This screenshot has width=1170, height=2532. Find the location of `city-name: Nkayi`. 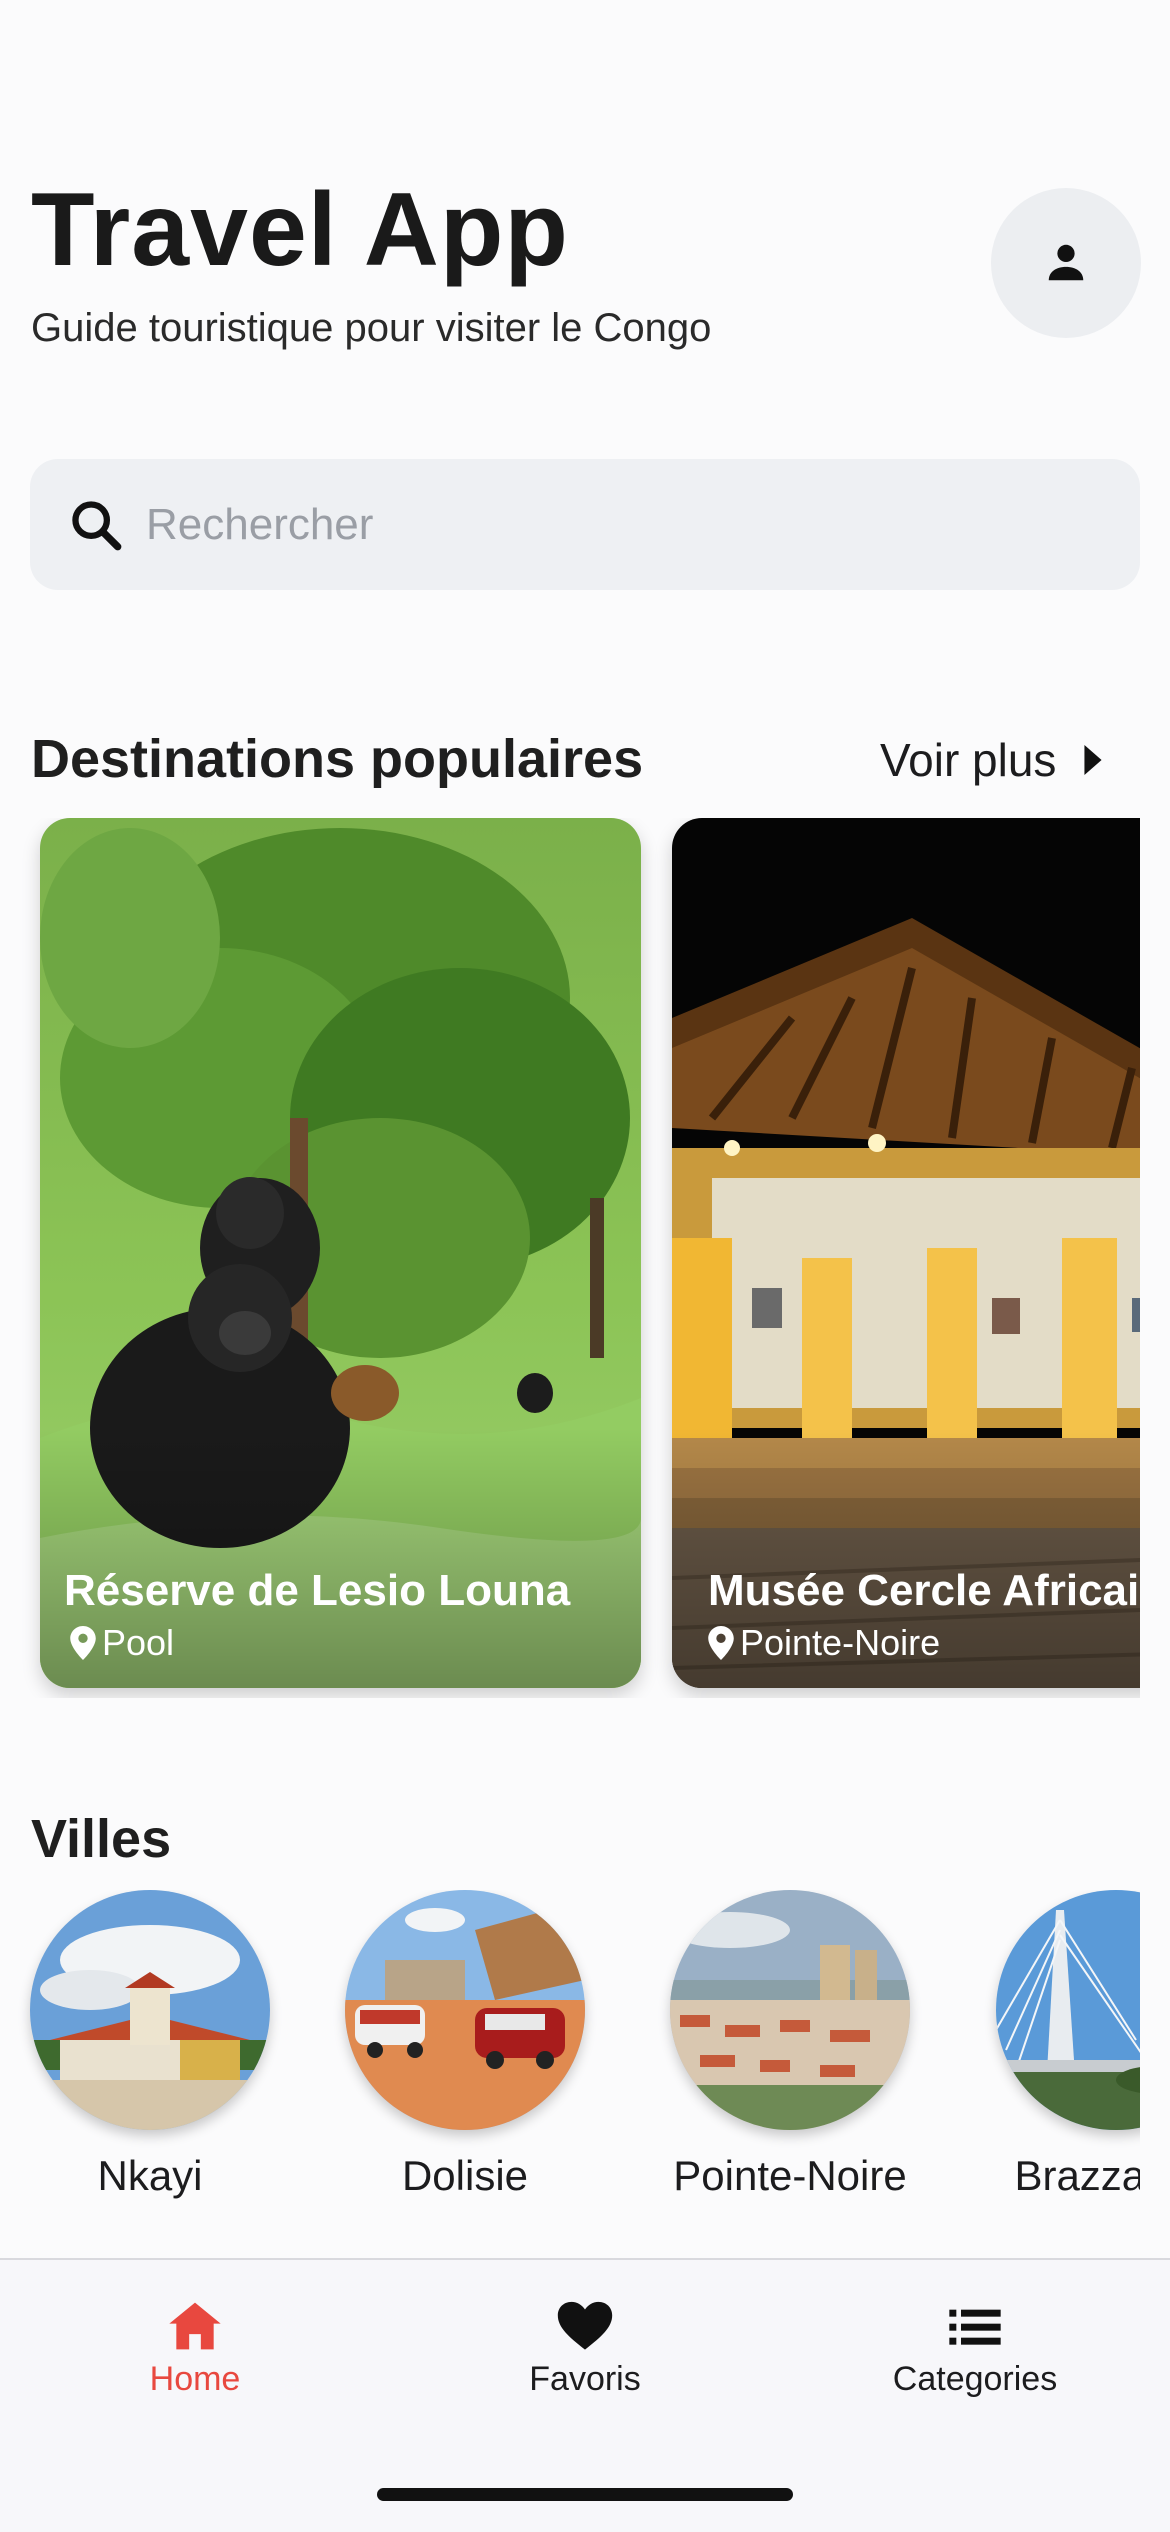

city-name: Nkayi is located at coordinates (150, 2175).